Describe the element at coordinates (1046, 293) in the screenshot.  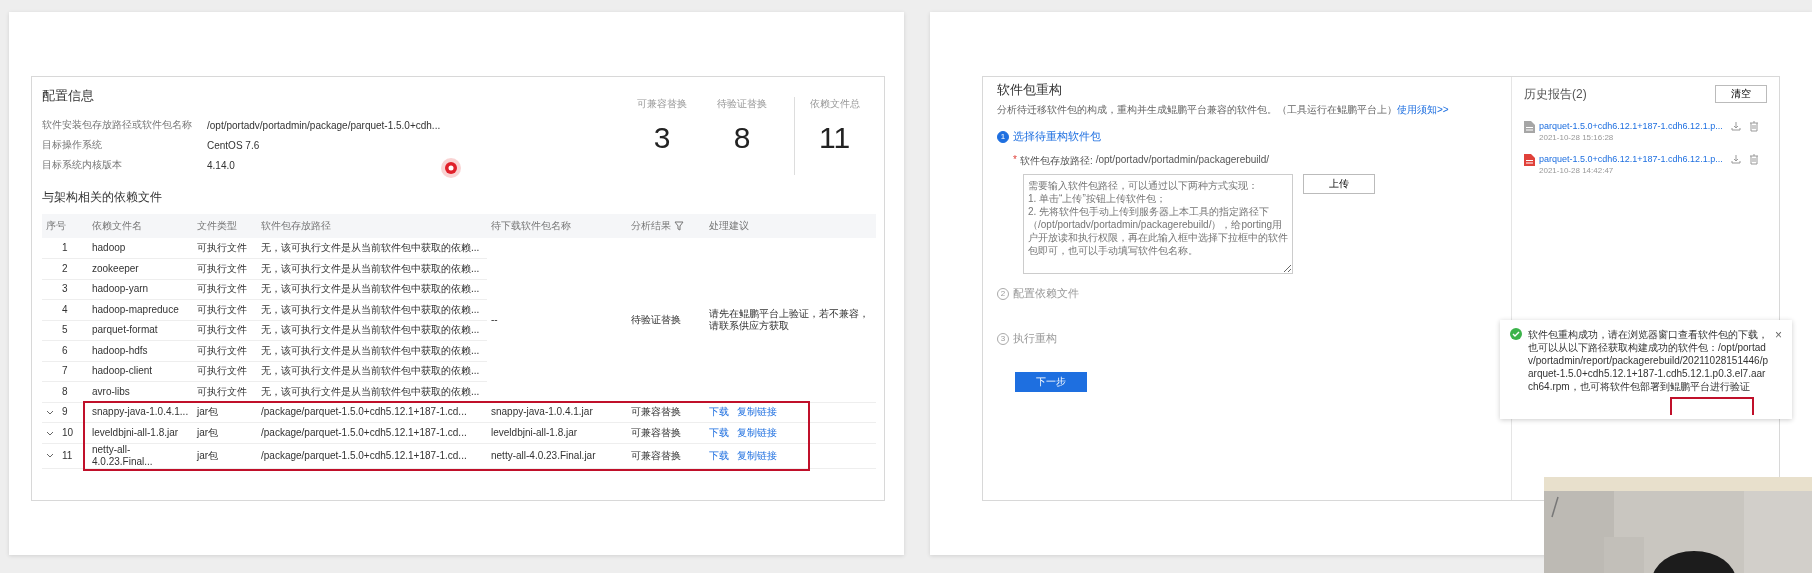
I see `step-label: 配置依赖文件` at that location.